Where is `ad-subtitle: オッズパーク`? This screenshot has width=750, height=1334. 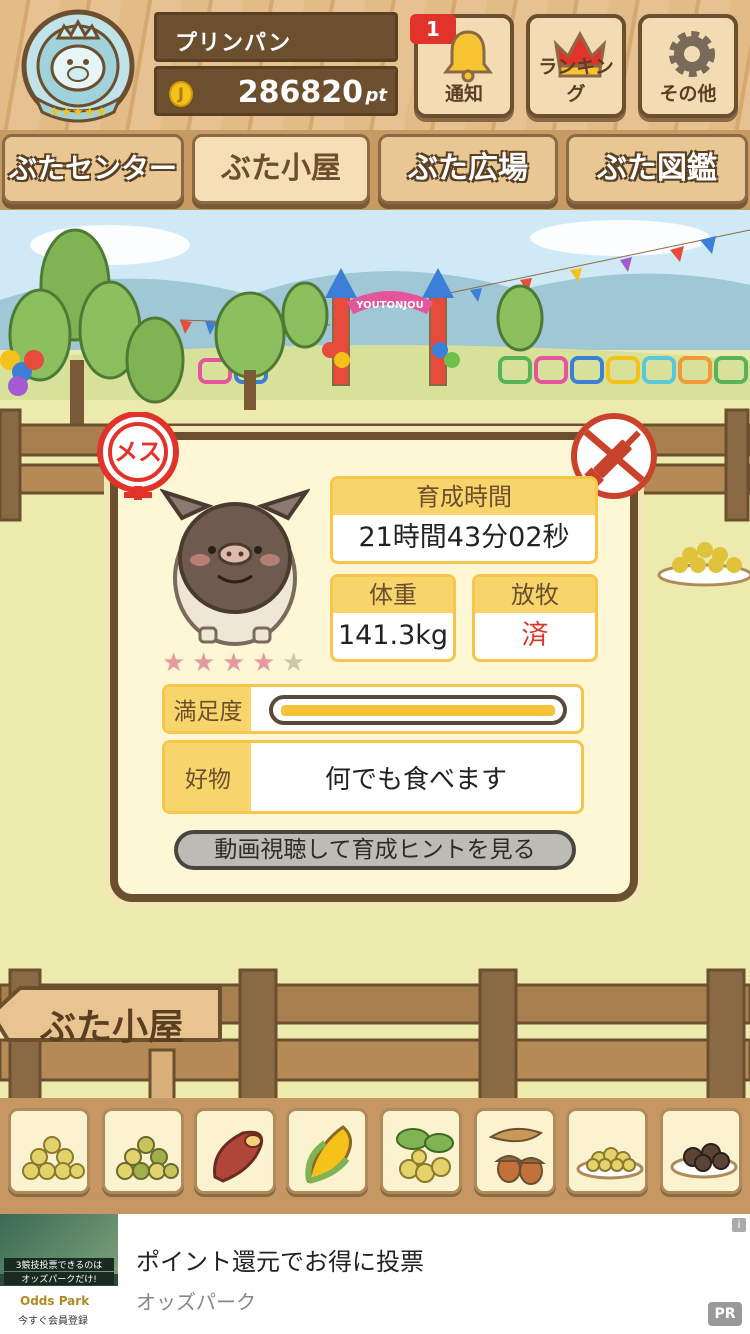
ad-subtitle: オッズパーク is located at coordinates (196, 1302).